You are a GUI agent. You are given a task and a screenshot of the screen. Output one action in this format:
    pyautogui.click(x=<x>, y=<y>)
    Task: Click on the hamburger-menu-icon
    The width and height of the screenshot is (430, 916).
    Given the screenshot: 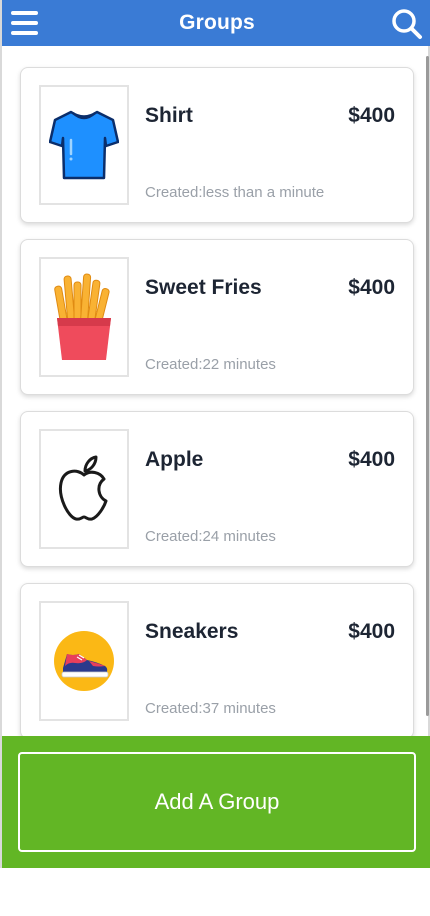 What is the action you would take?
    pyautogui.click(x=24, y=13)
    